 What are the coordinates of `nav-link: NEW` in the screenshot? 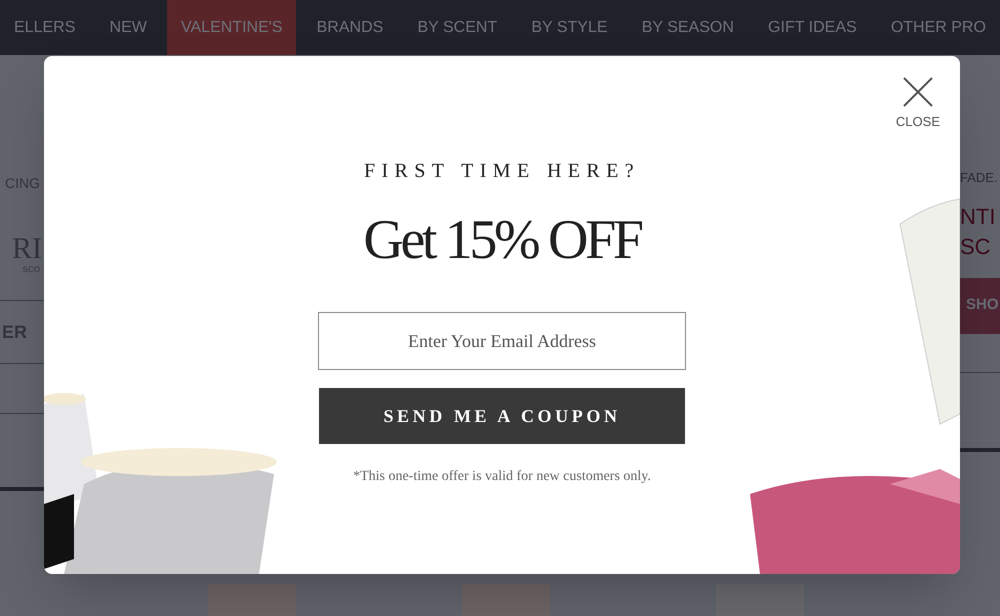 It's located at (128, 27).